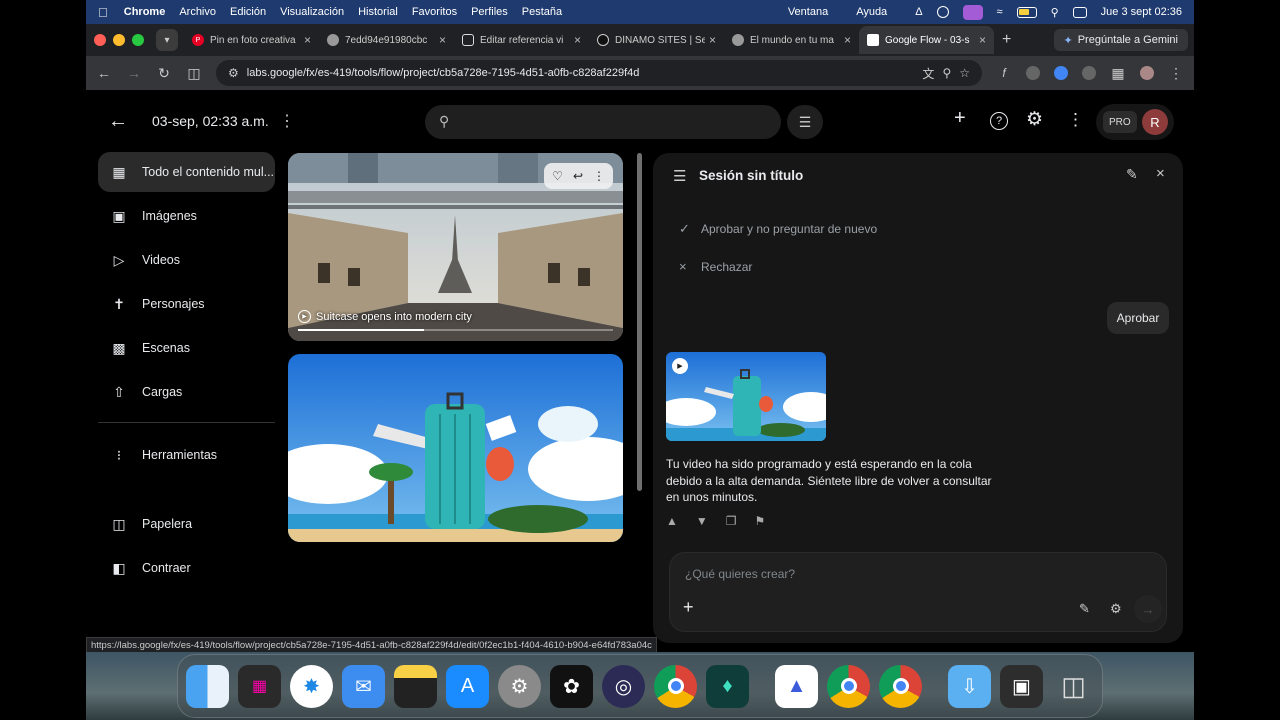 This screenshot has height=720, width=1280. I want to click on system-settings-icon: ⚙, so click(519, 686).